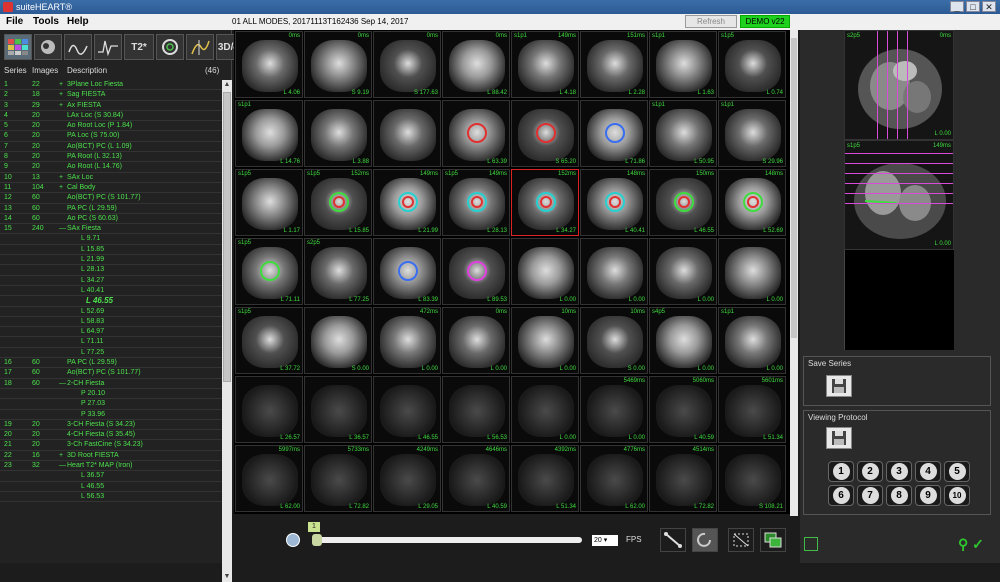 The height and width of the screenshot is (582, 1000). What do you see at coordinates (111, 95) in the screenshot?
I see `series-row: 2 18 + Sag FIESTA` at bounding box center [111, 95].